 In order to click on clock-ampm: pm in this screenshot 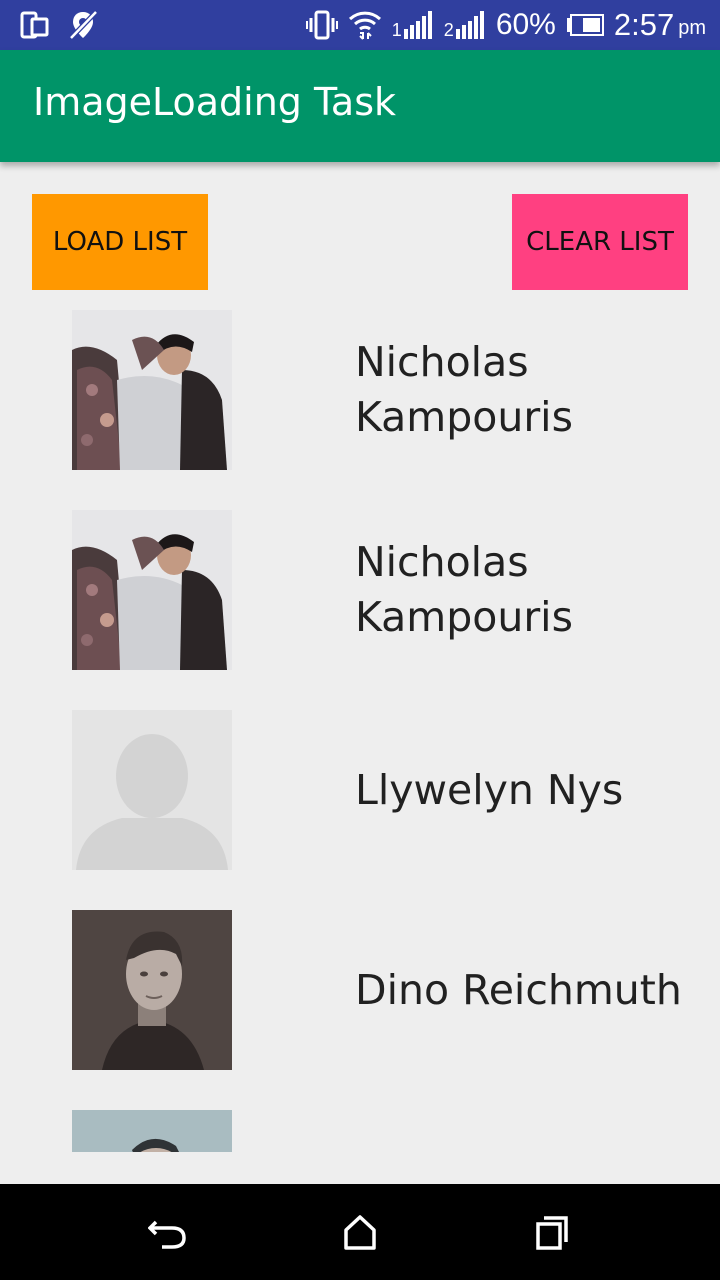, I will do `click(692, 27)`.